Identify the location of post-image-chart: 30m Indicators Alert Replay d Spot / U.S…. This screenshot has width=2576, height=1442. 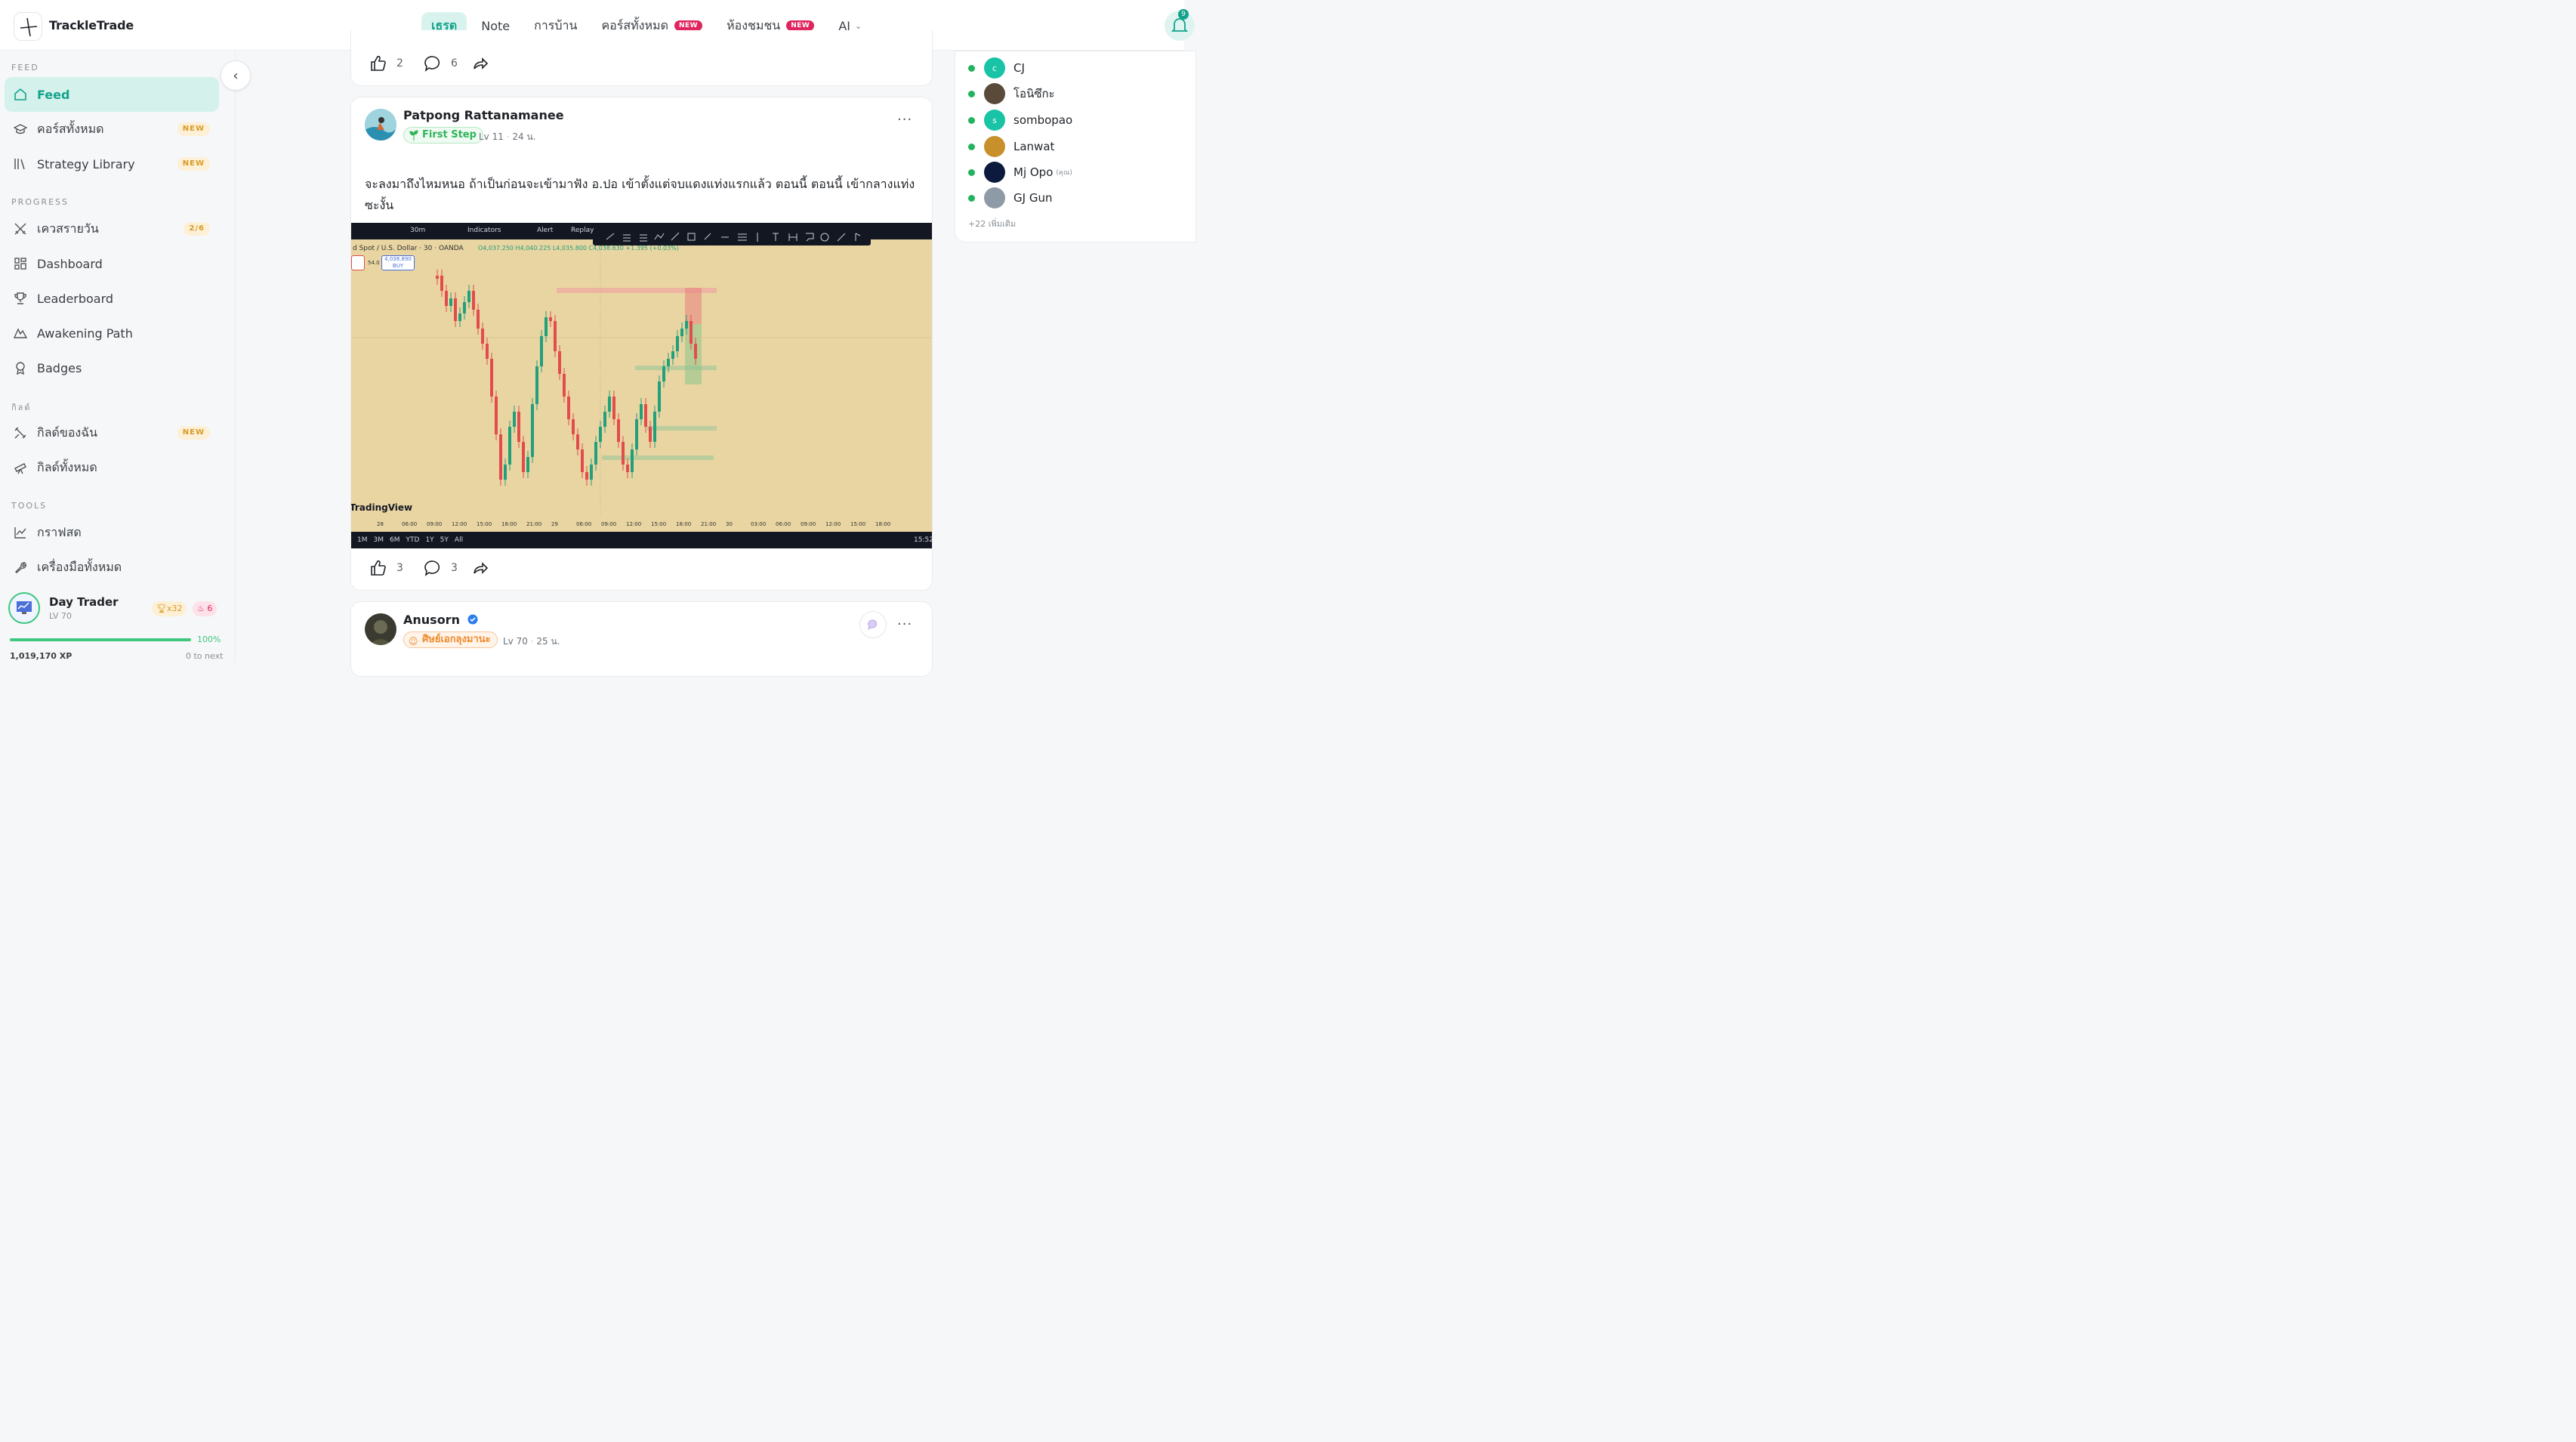
(641, 386).